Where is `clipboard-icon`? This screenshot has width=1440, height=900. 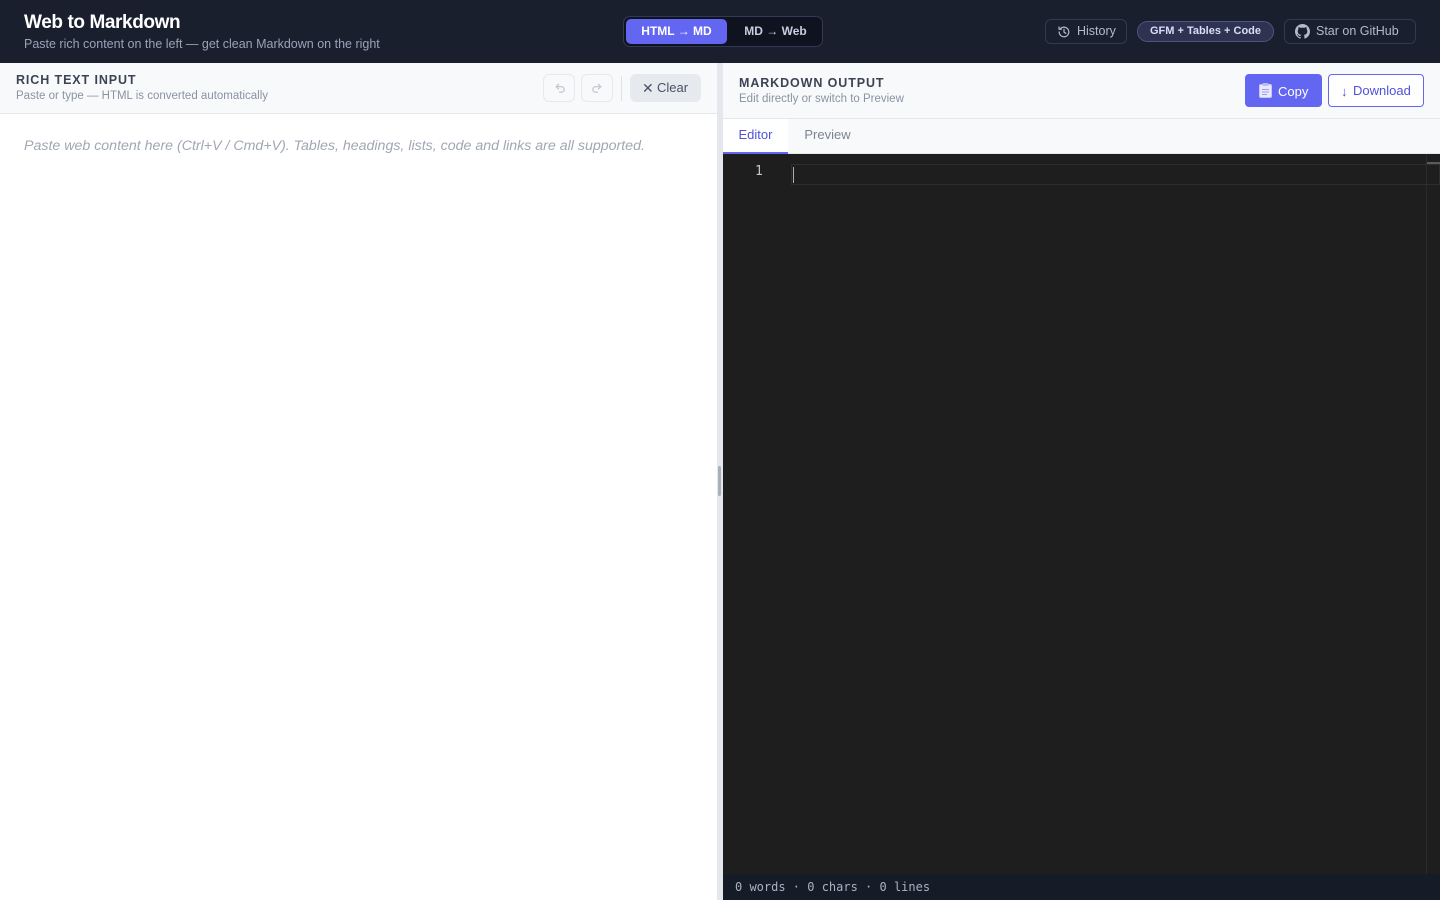
clipboard-icon is located at coordinates (1265, 90).